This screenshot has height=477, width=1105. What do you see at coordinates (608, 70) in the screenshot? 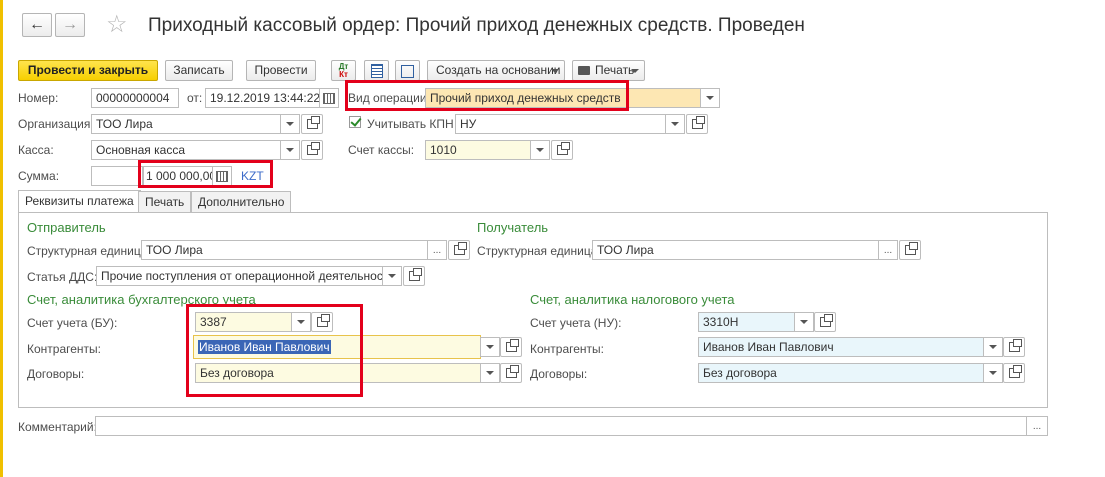
I see `print-button: Печать` at bounding box center [608, 70].